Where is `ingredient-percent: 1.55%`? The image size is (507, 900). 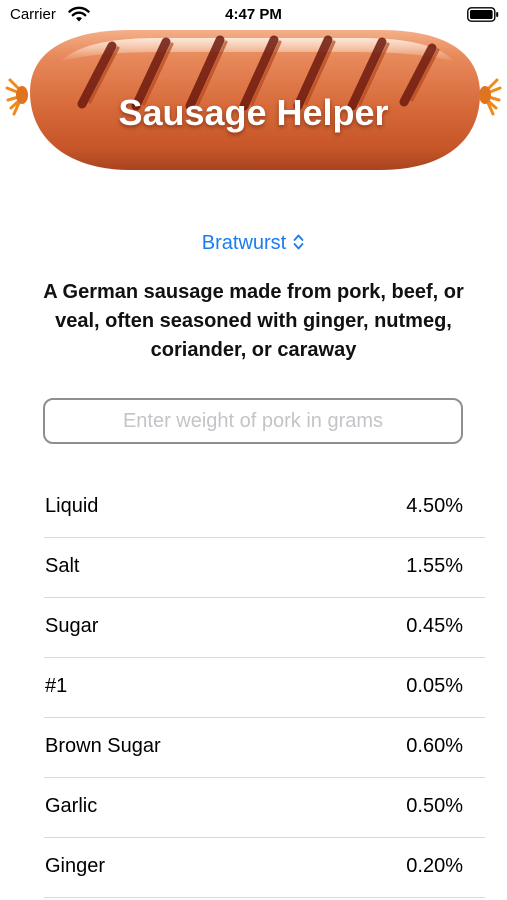 ingredient-percent: 1.55% is located at coordinates (434, 566).